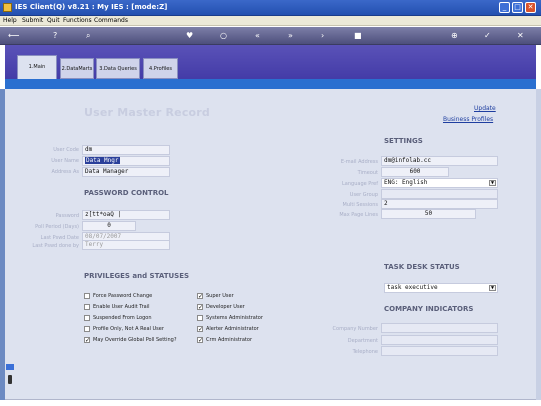 Image resolution: width=541 pixels, height=406 pixels. Describe the element at coordinates (439, 204) in the screenshot. I see `multi-sessions-field: 2` at that location.